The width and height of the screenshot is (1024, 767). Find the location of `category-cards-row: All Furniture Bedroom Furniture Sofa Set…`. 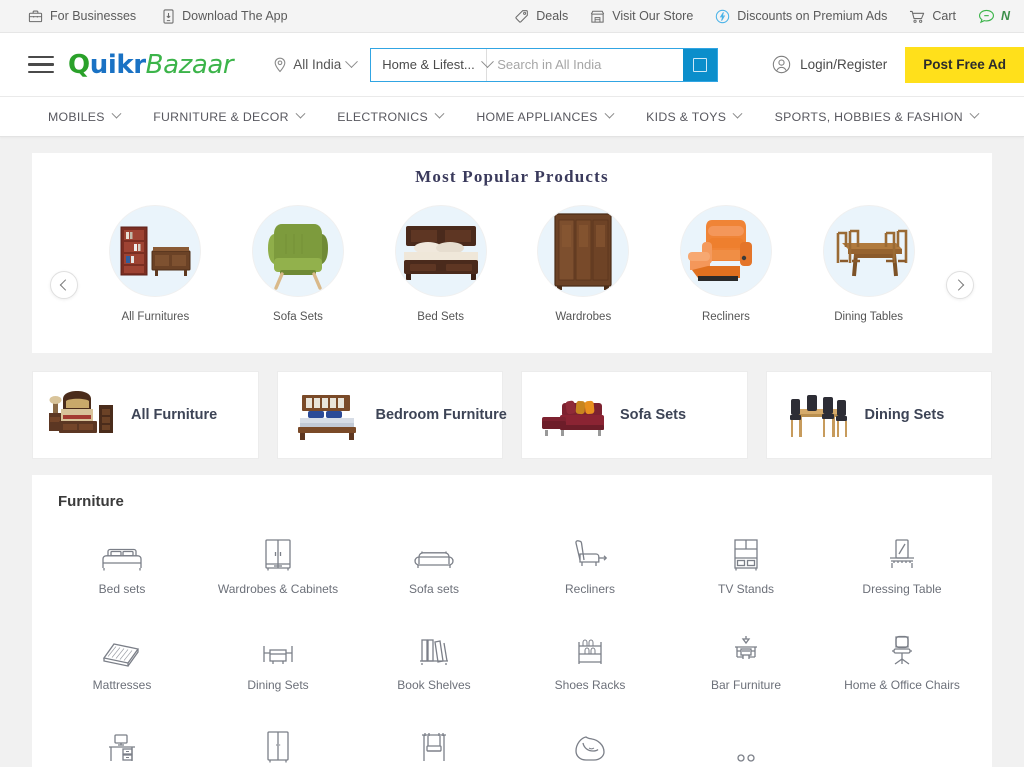

category-cards-row: All Furniture Bedroom Furniture Sofa Set… is located at coordinates (512, 415).